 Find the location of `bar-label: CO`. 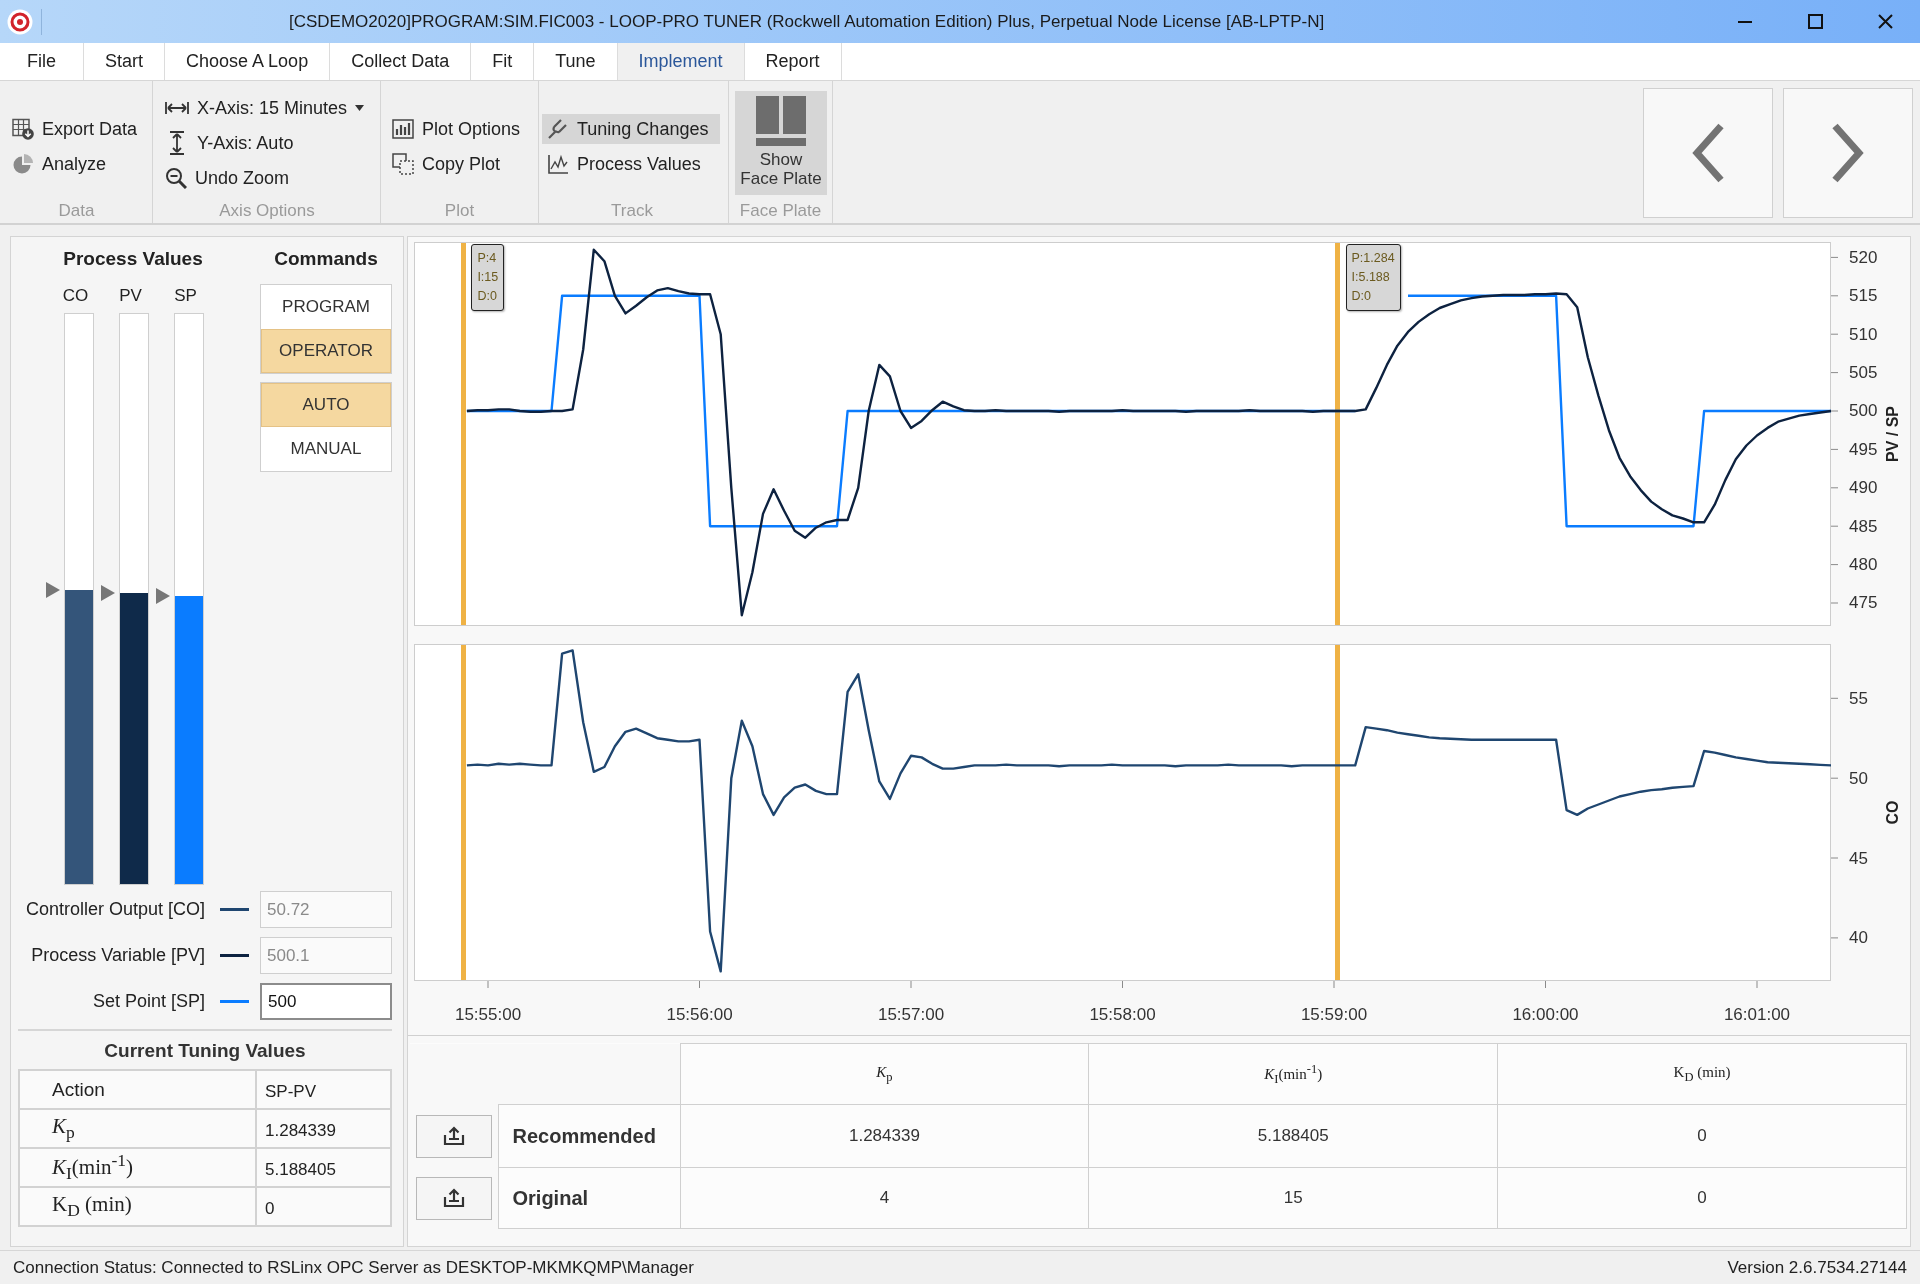

bar-label: CO is located at coordinates (75, 296).